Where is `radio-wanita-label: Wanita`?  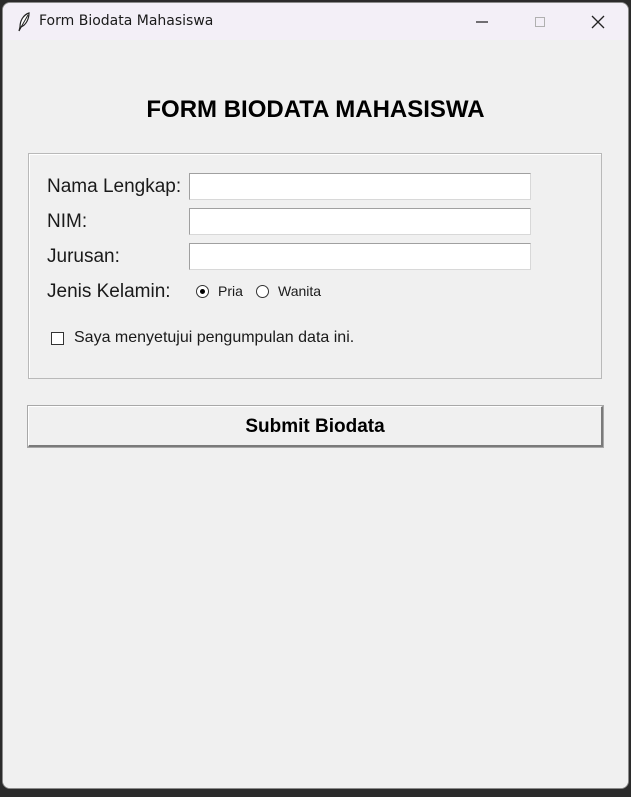 radio-wanita-label: Wanita is located at coordinates (299, 291).